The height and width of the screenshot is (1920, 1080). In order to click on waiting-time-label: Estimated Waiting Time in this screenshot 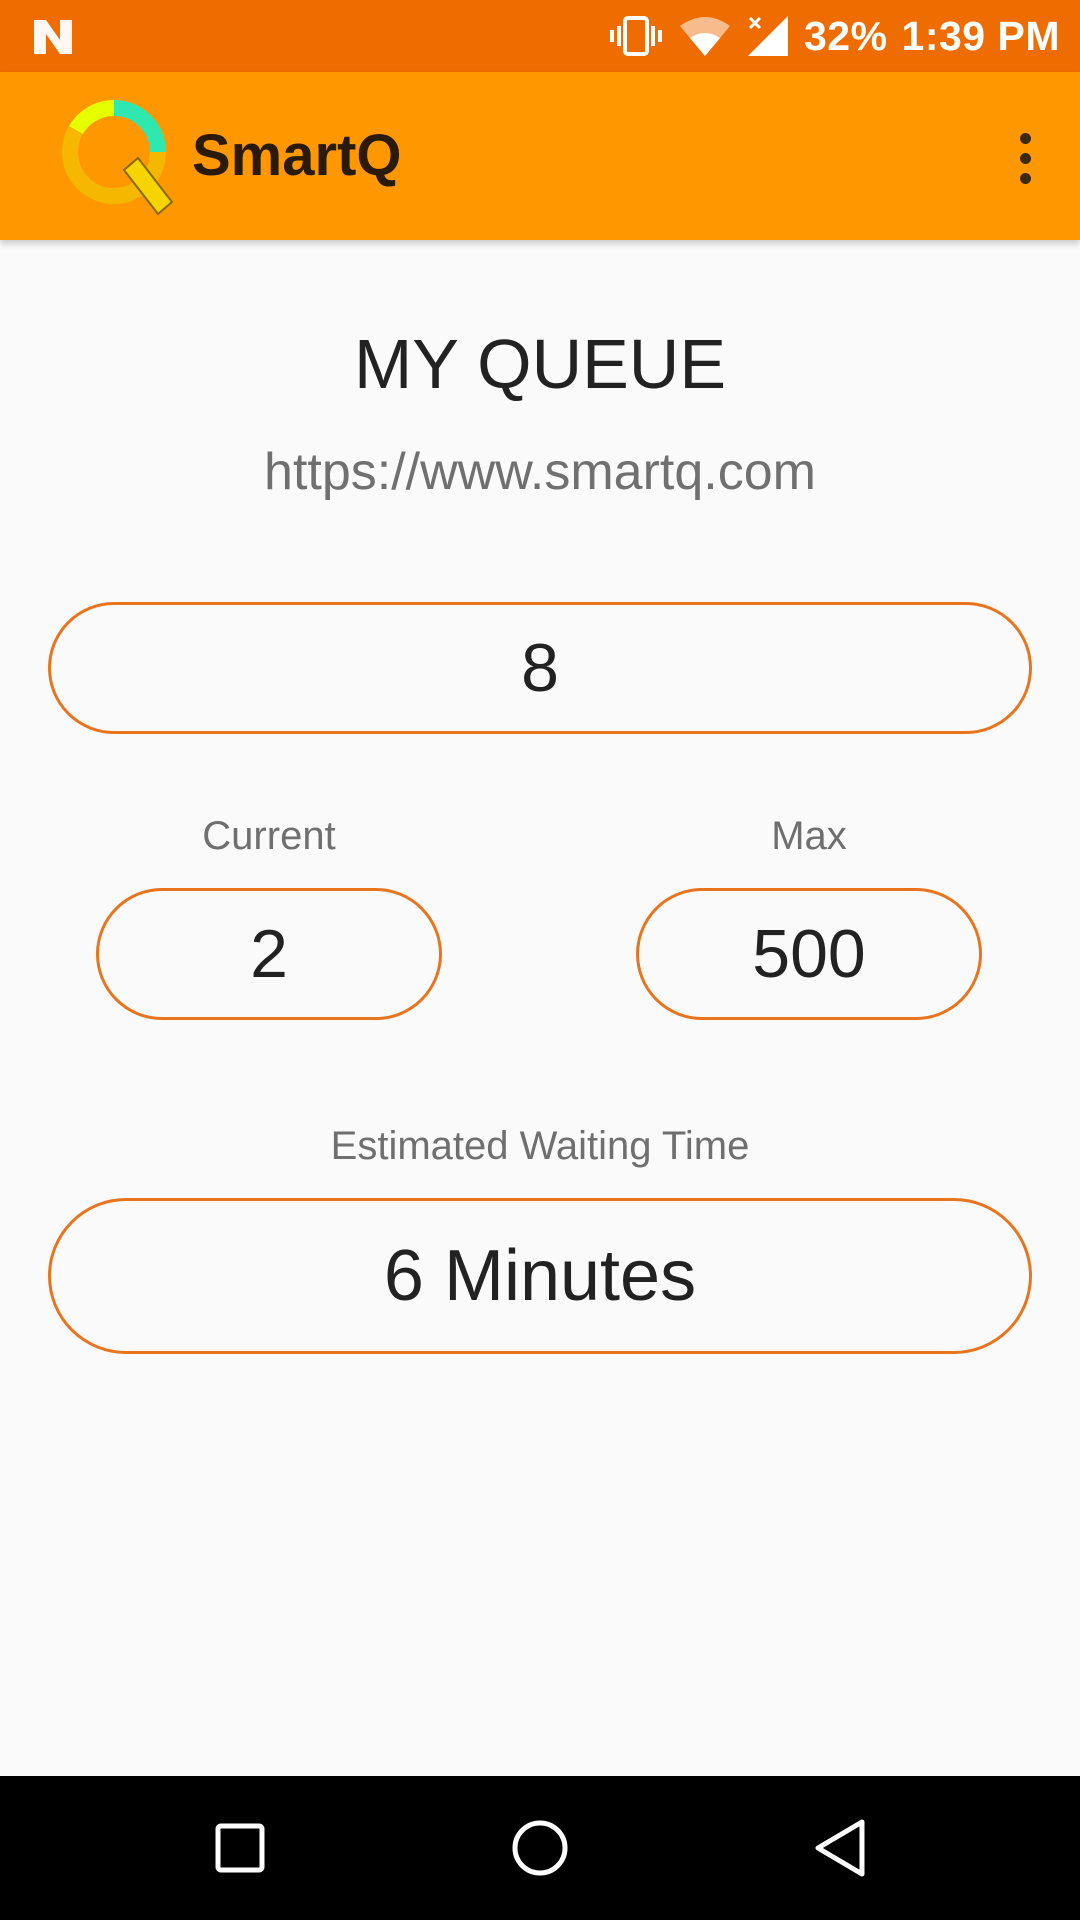, I will do `click(540, 1146)`.